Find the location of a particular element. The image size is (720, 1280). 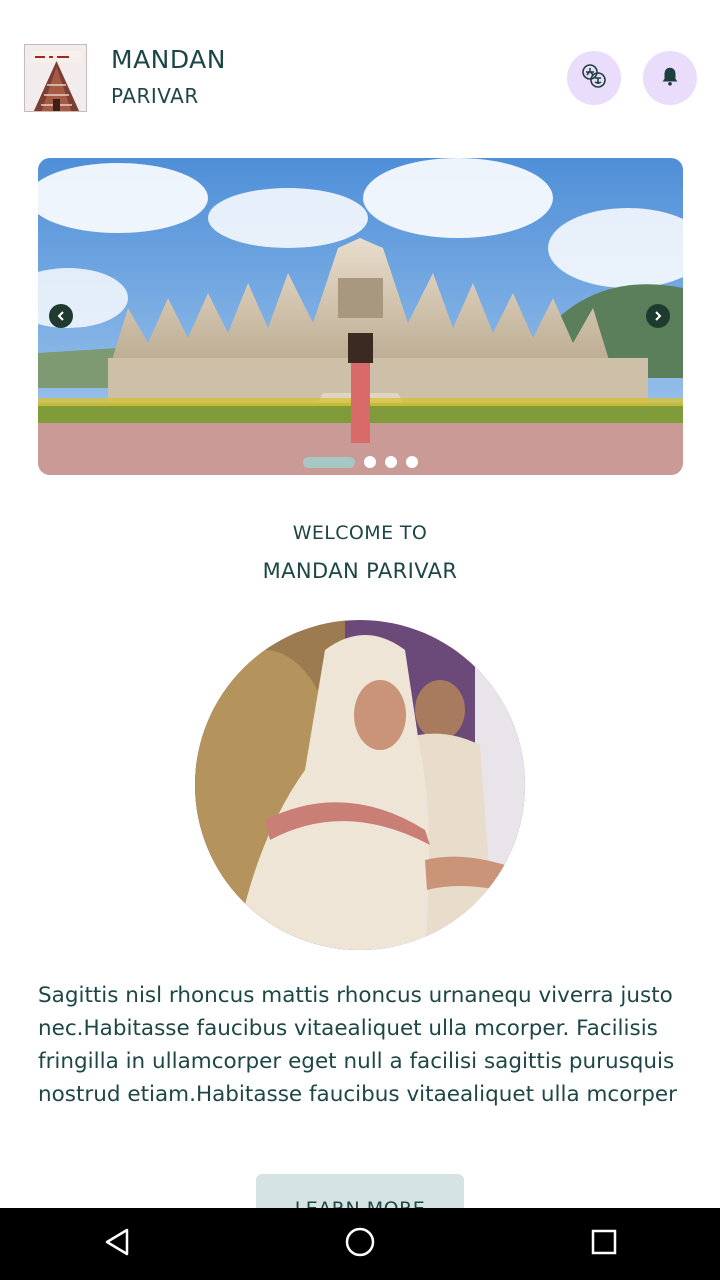

welcome-label: WELCOME TO is located at coordinates (360, 533).